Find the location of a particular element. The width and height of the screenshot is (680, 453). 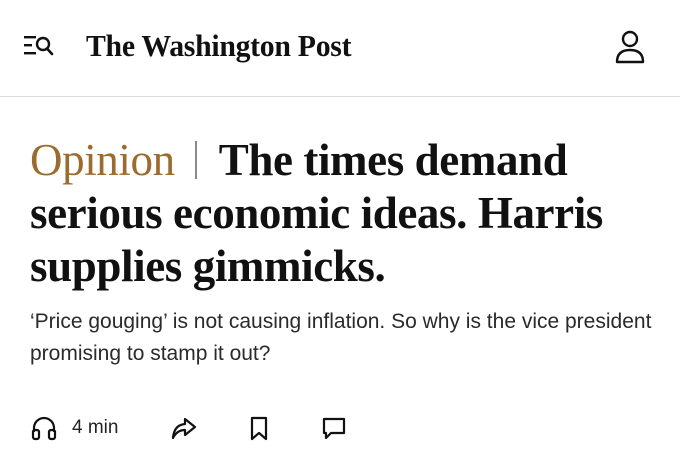

comment-icon is located at coordinates (334, 428).